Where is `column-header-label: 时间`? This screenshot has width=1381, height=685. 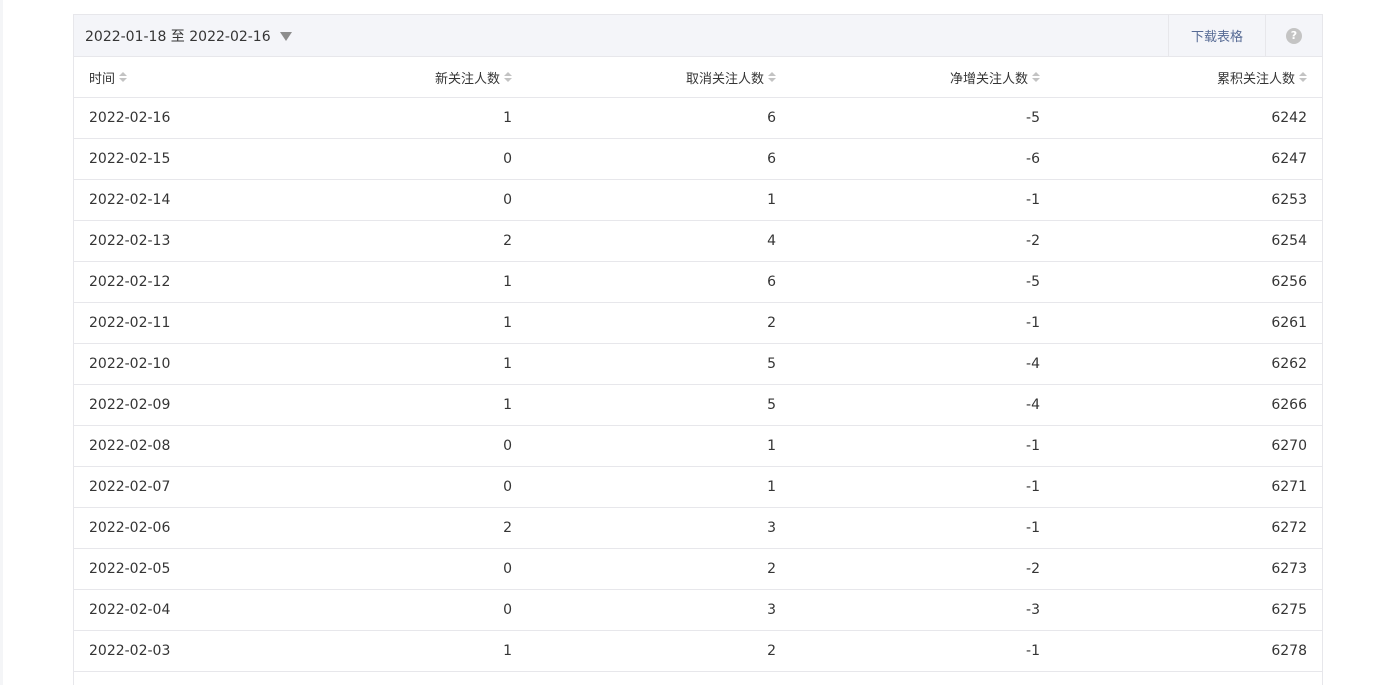 column-header-label: 时间 is located at coordinates (102, 79).